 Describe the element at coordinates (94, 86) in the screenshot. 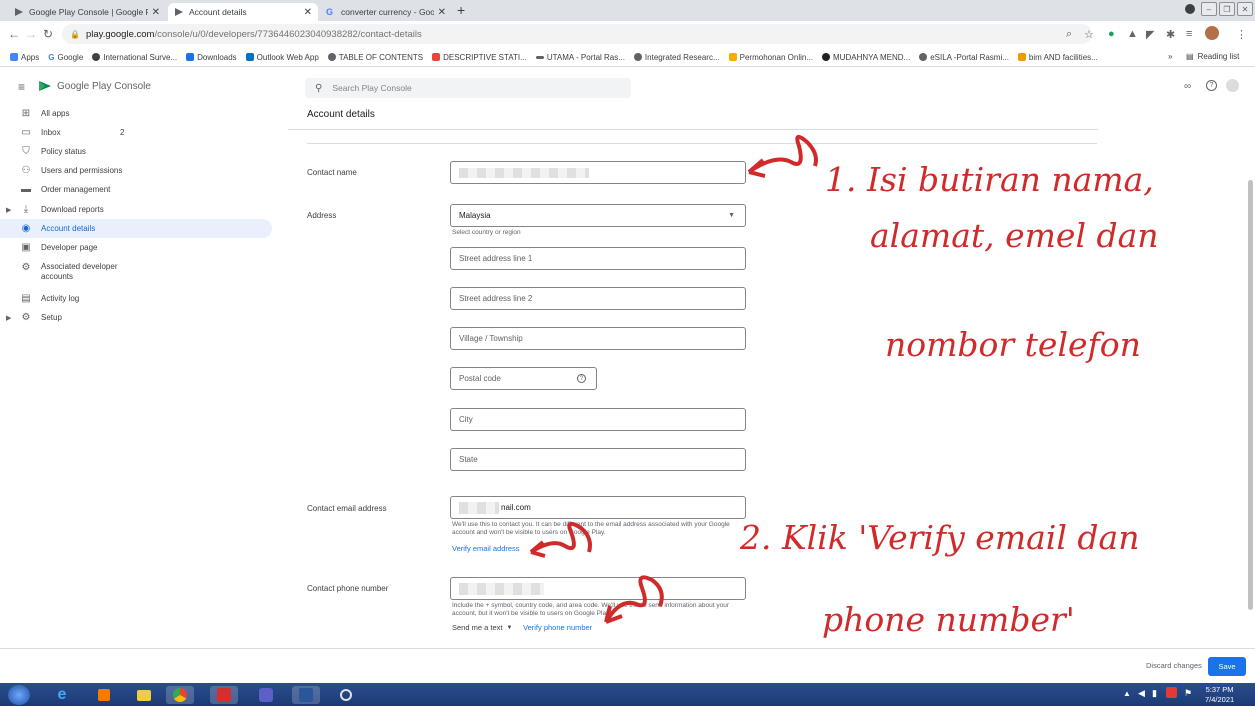

I see `play-console-logo: Google Play Console` at that location.